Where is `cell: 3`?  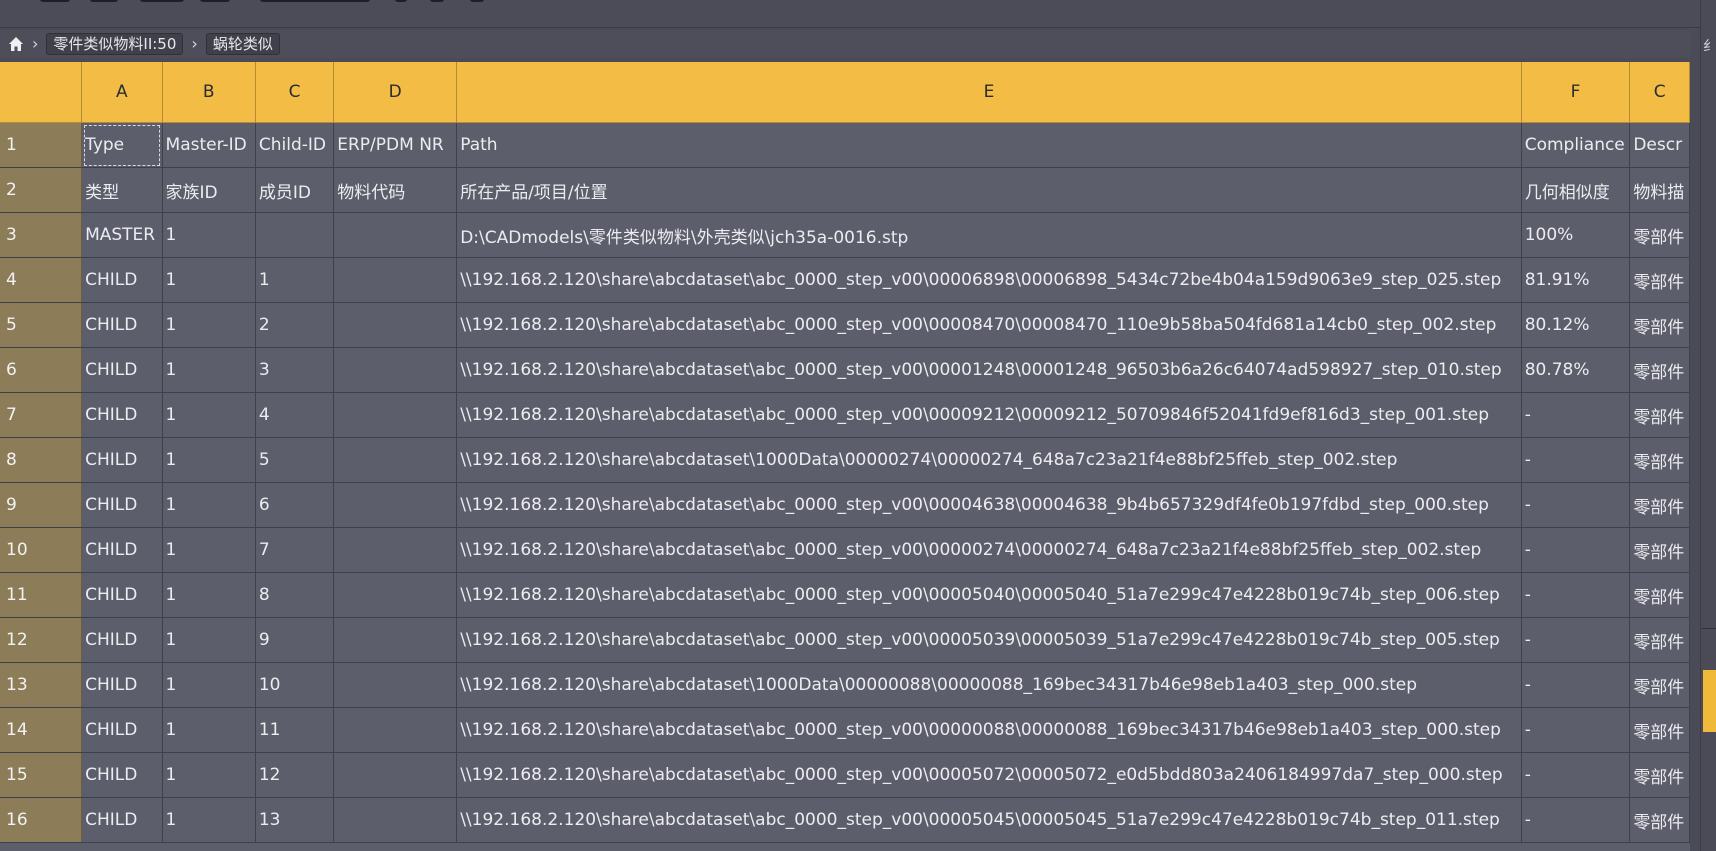 cell: 3 is located at coordinates (295, 370).